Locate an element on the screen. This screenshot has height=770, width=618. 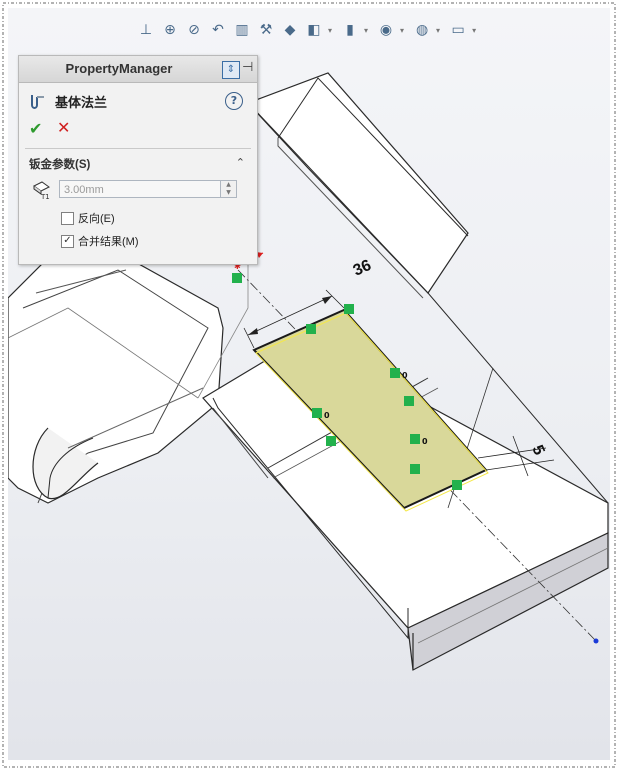
heads-up-view-toolbar: ⊥ ⊕ ⊘ ↶ ▥ ⚒ ◆ ◧ ▾ ▮ ▾ ◉ ▾ ◍ ▾ ▭ ▾ is located at coordinates (308, 30).